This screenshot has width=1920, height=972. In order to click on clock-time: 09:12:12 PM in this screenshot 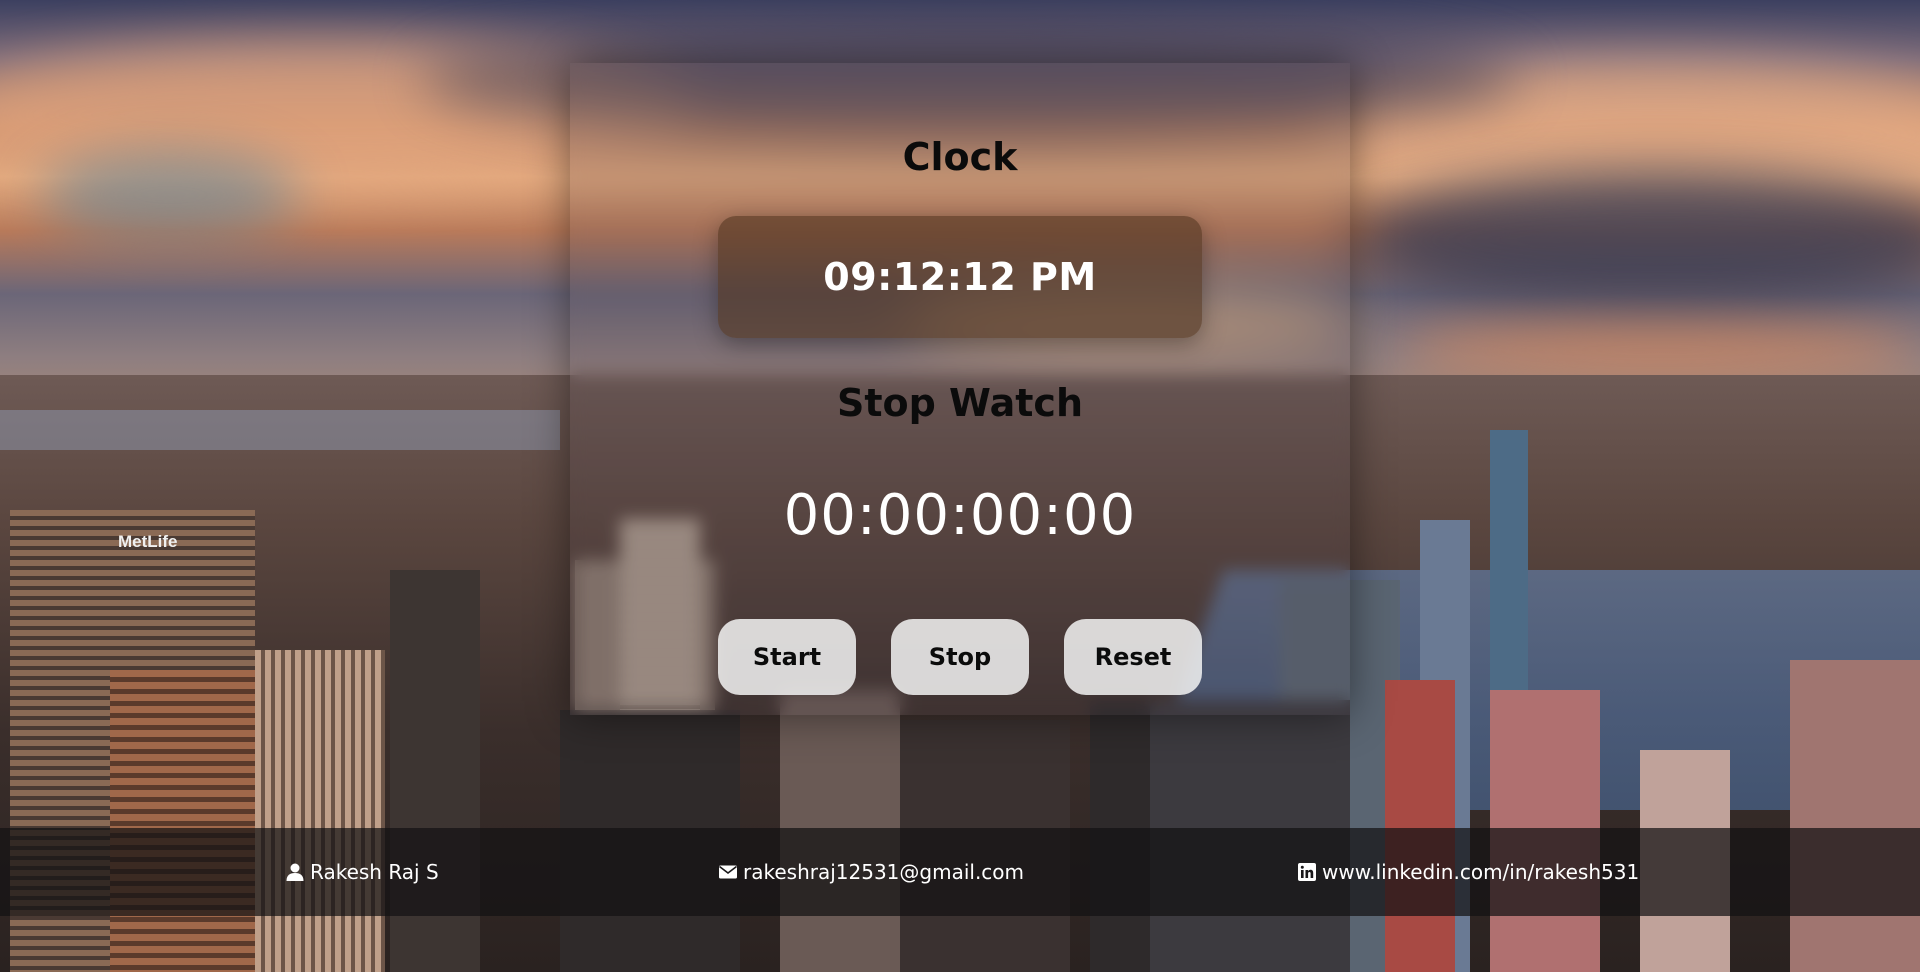, I will do `click(960, 277)`.